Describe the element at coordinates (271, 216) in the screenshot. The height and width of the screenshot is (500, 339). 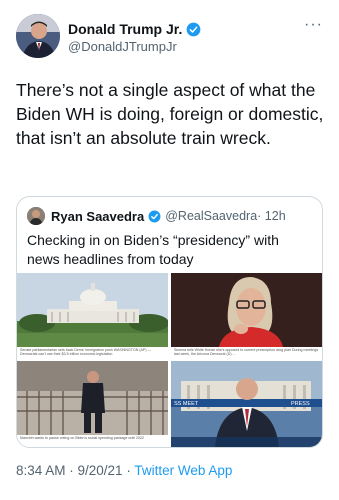
I see `quoted-time: · 12h` at that location.